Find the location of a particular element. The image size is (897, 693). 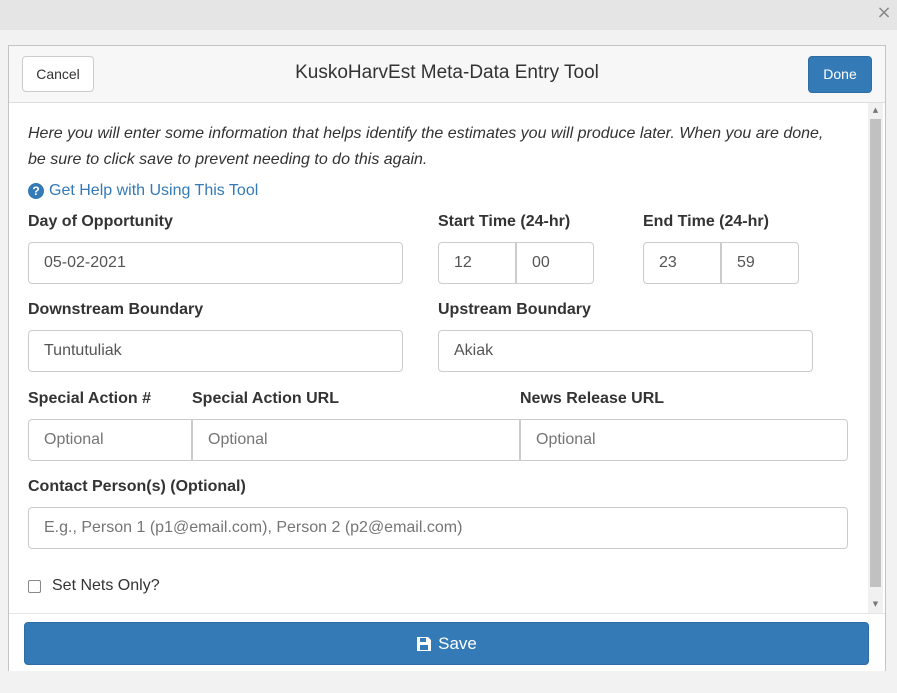

scroll-down-arrow-icon: ▼ is located at coordinates (875, 604).